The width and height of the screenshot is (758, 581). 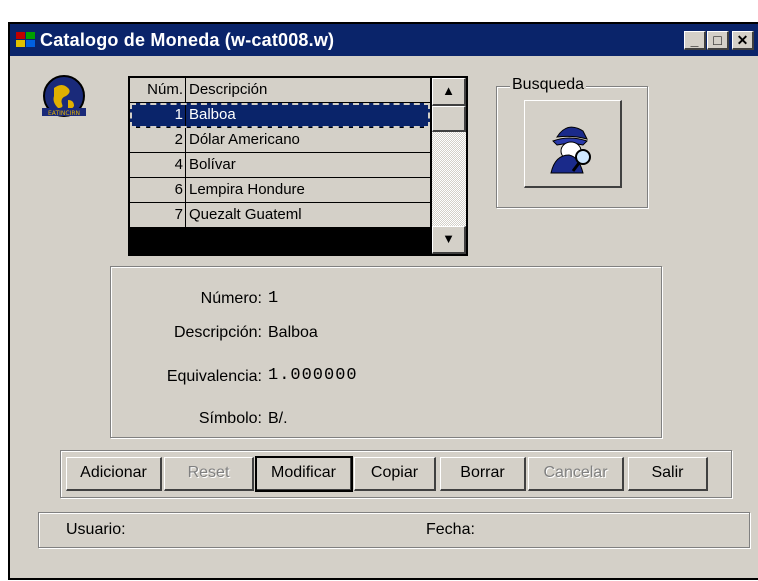 I want to click on row-num: 2, so click(x=158, y=140).